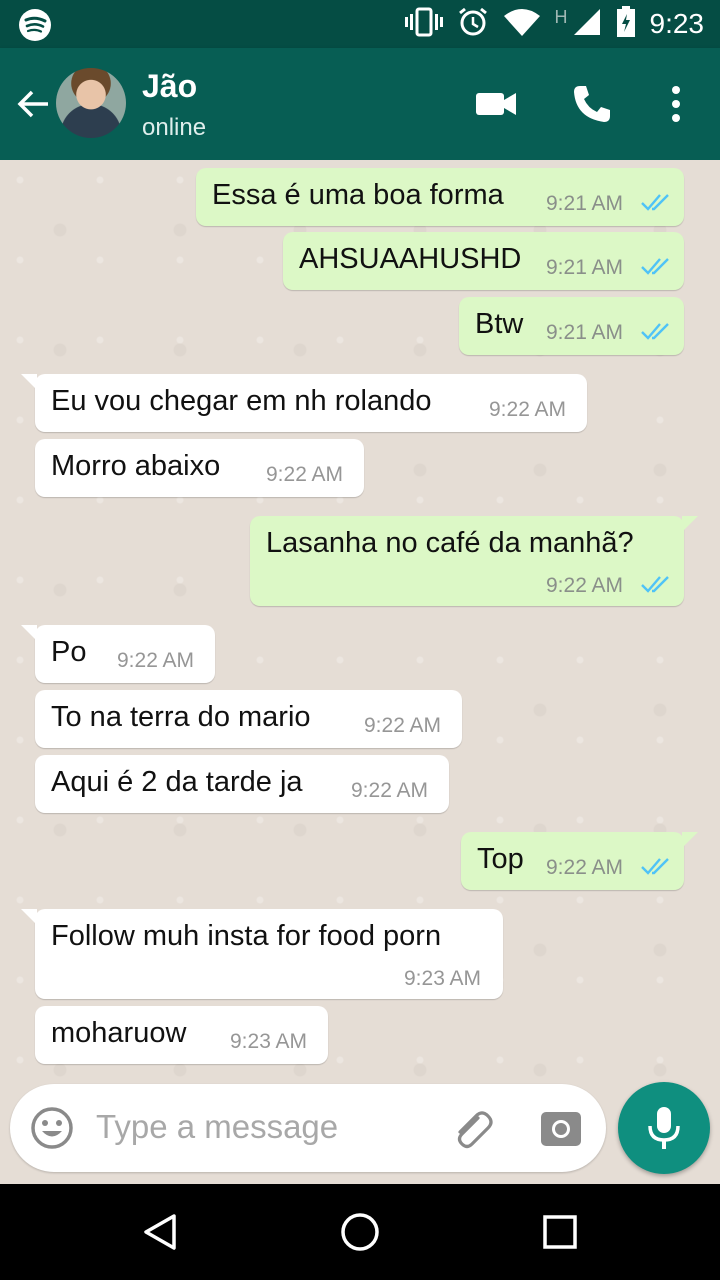 This screenshot has height=1280, width=720. What do you see at coordinates (91, 103) in the screenshot?
I see `avatar` at bounding box center [91, 103].